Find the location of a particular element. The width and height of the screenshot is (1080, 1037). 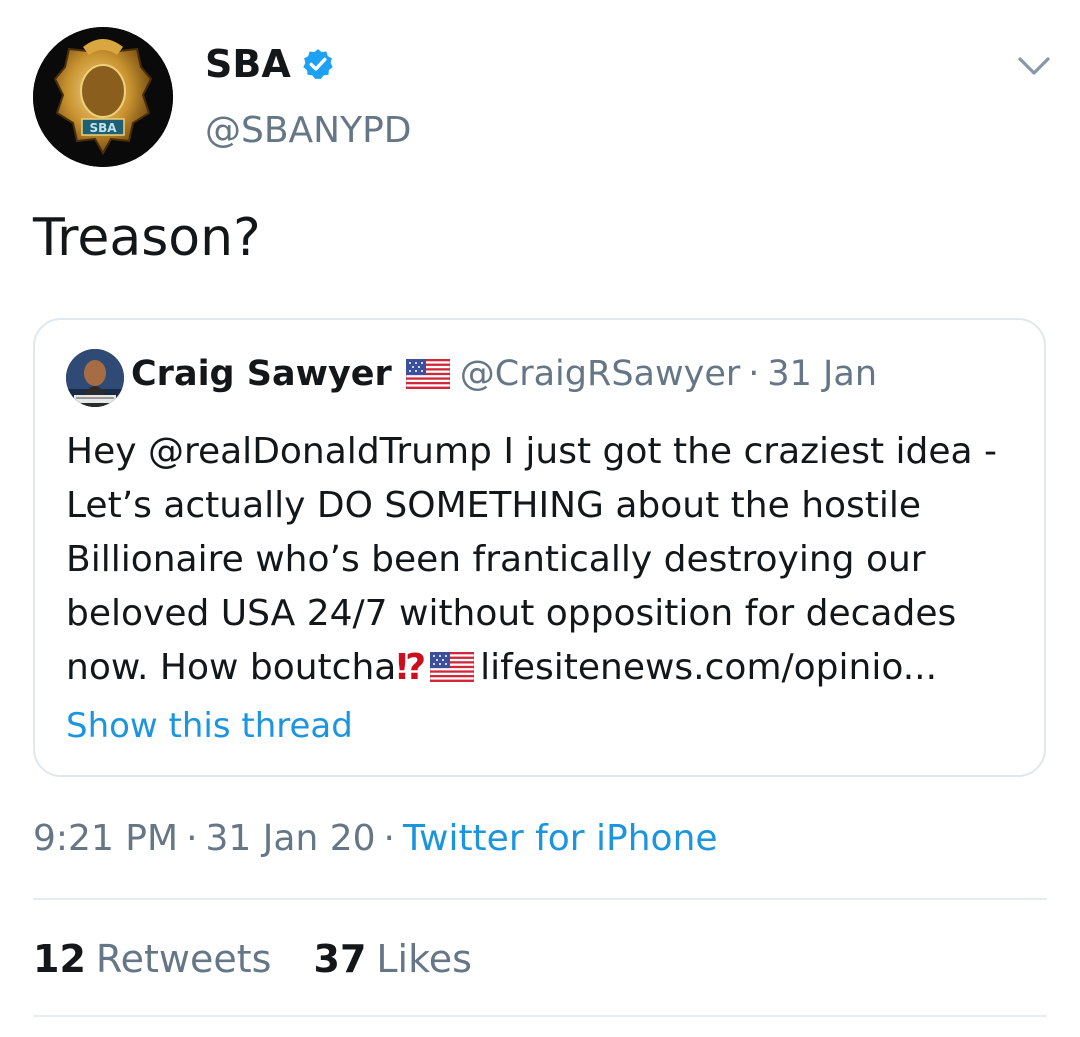

tweet-date: 31 Jan 20 is located at coordinates (290, 838).